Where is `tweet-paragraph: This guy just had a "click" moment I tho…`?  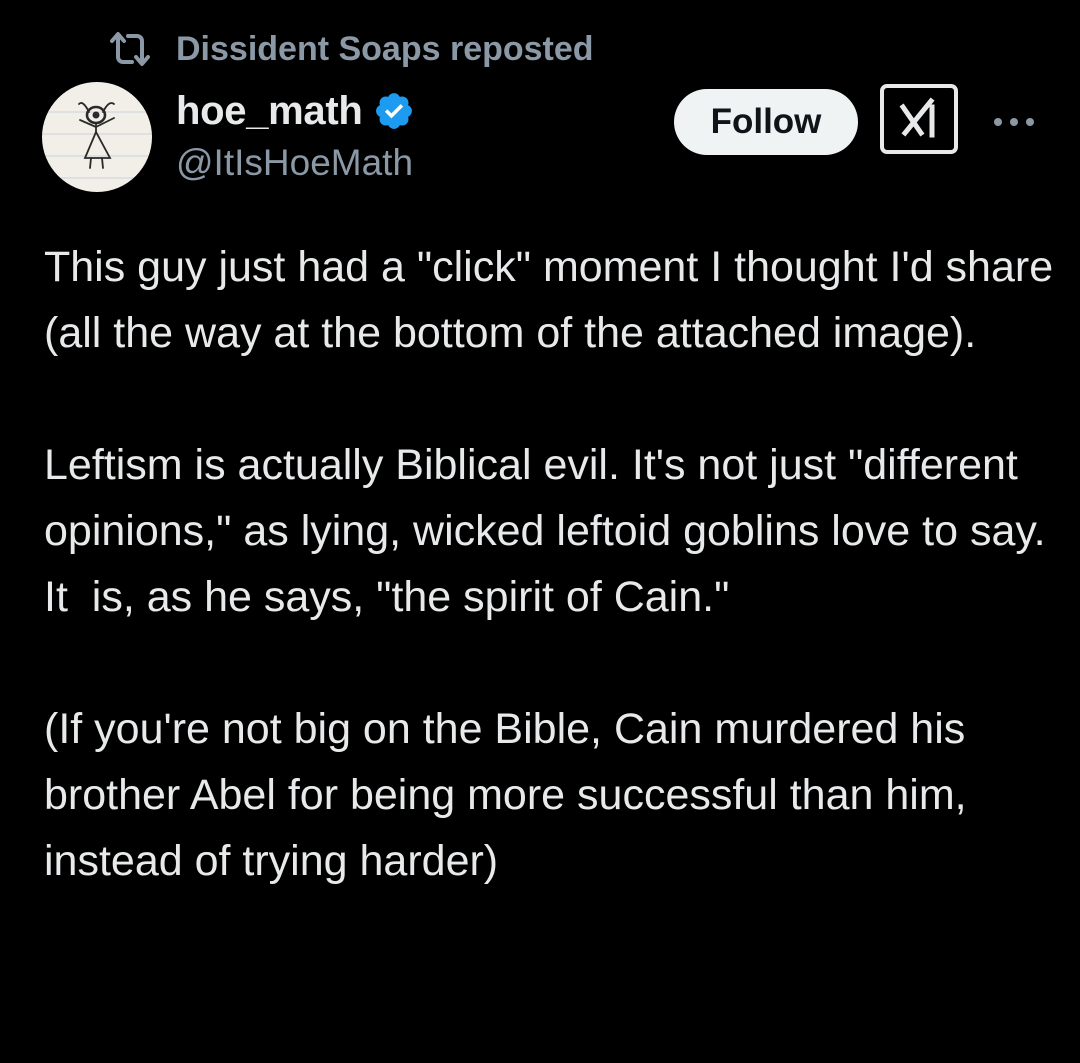 tweet-paragraph: This guy just had a "click" moment I tho… is located at coordinates (555, 300).